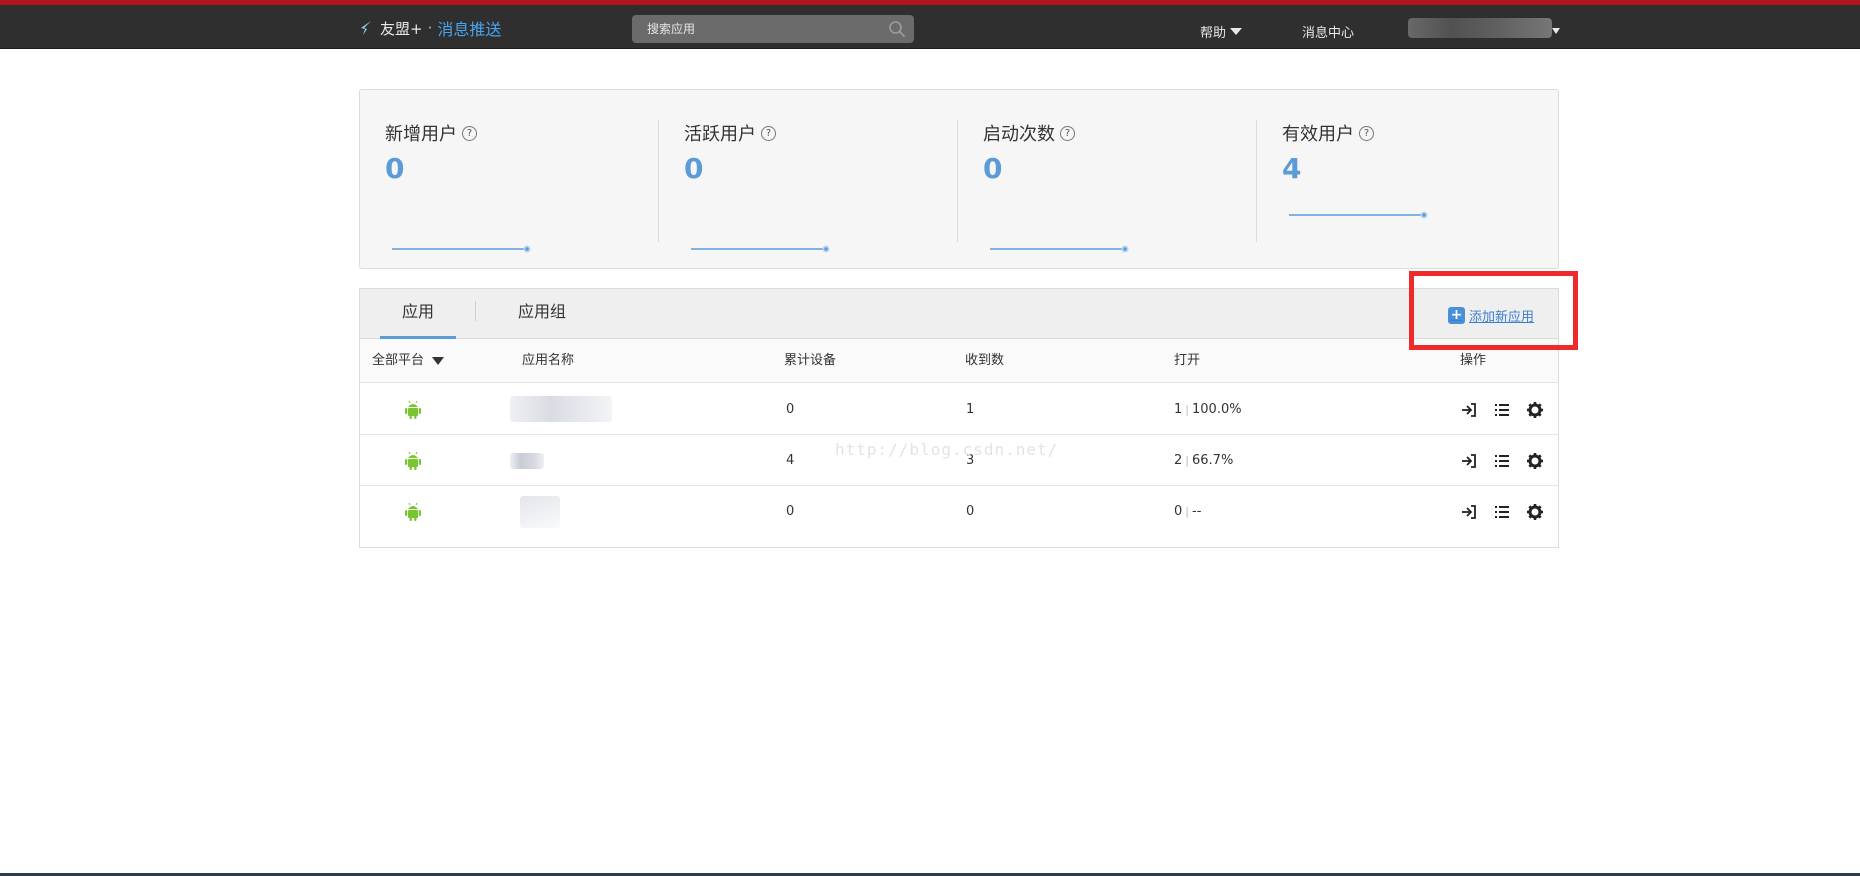 The image size is (1860, 876). I want to click on table-row: 0 1 1 | 100.0%, so click(959, 409).